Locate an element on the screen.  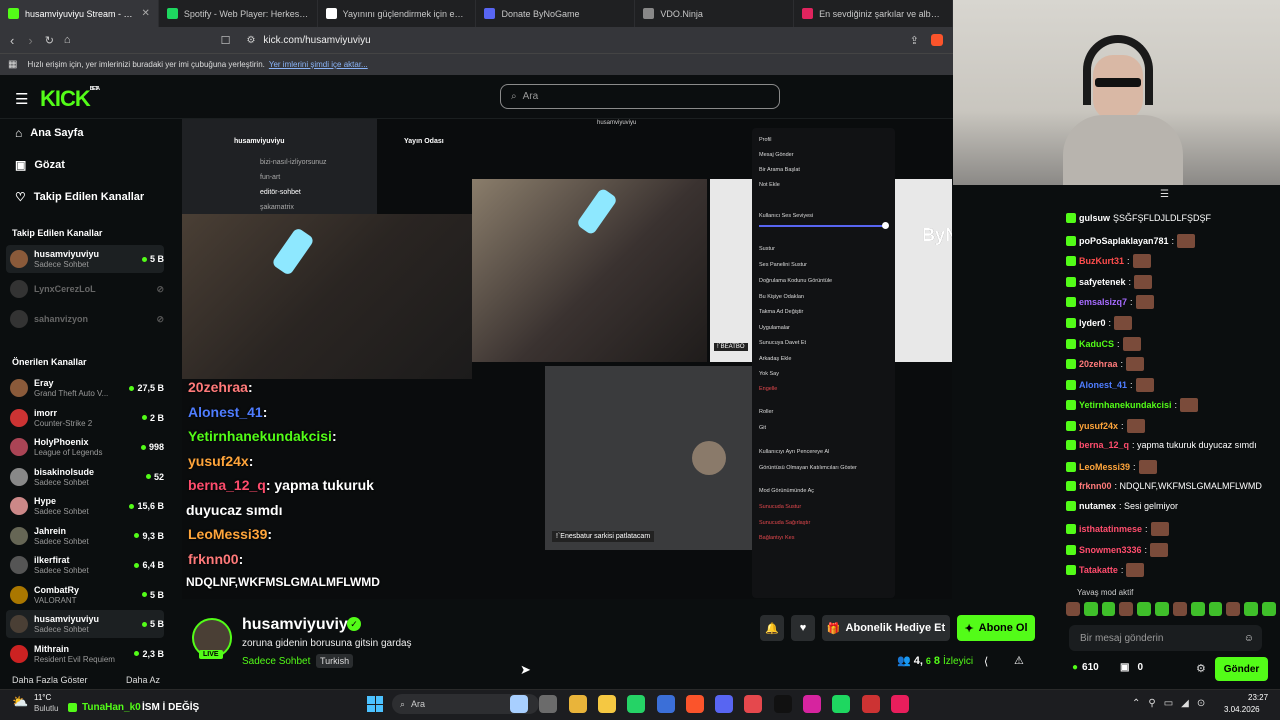
menu-icon: ☰ is located at coordinates (21, 99).